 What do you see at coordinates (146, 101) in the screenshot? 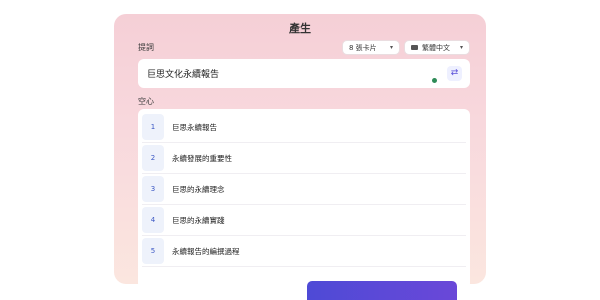
I see `outline-label: 空心` at bounding box center [146, 101].